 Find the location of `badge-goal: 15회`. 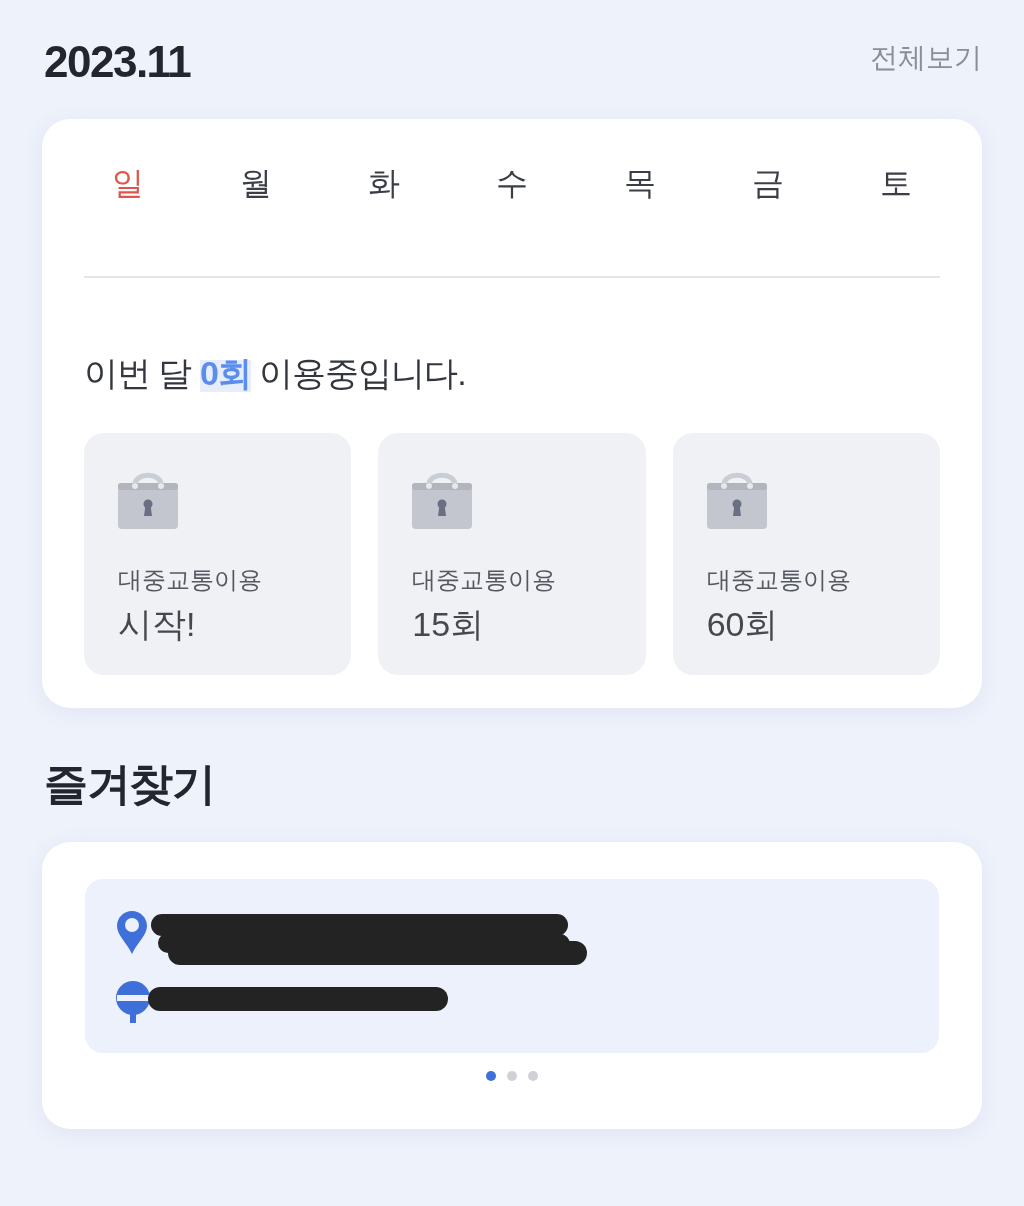

badge-goal: 15회 is located at coordinates (448, 624).